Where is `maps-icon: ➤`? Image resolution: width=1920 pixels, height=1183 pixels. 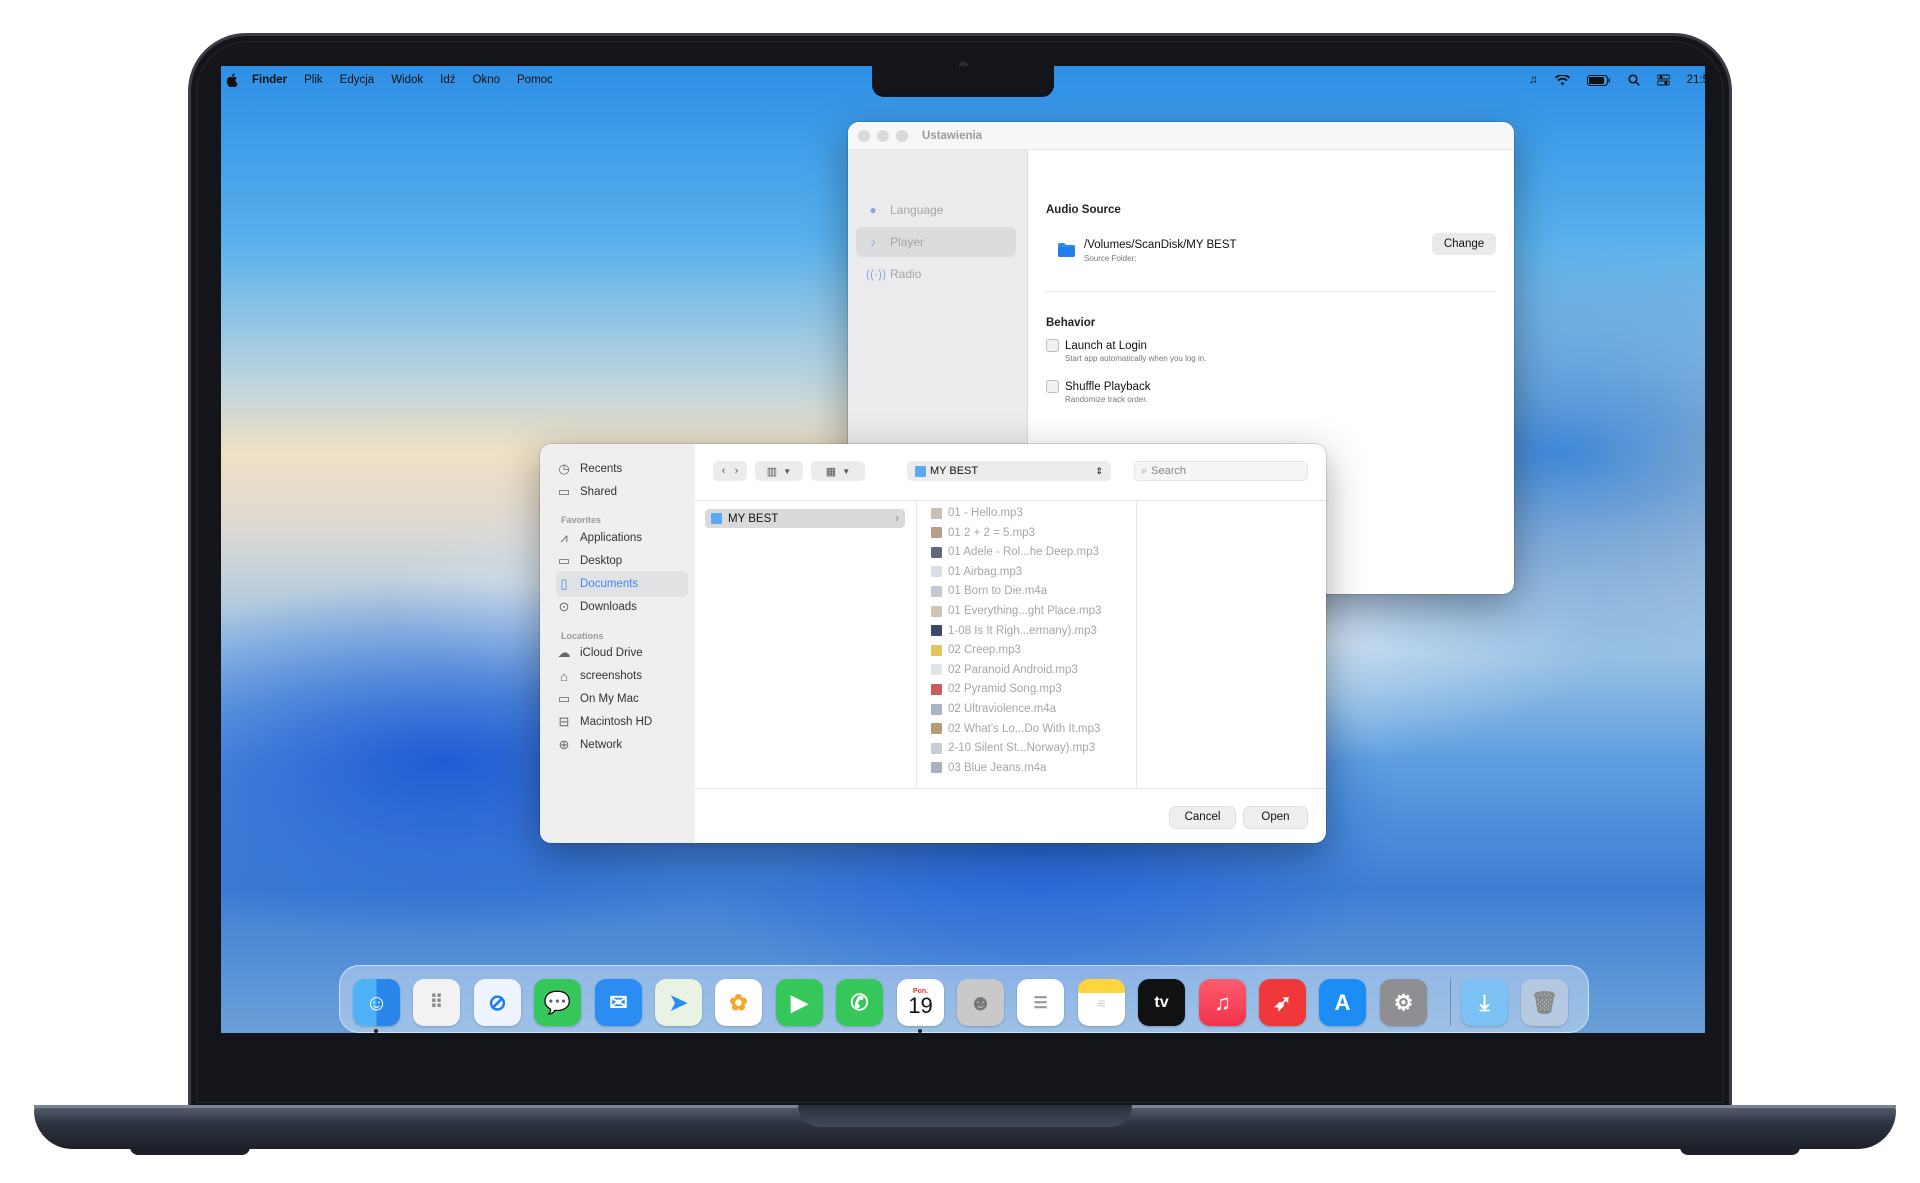 maps-icon: ➤ is located at coordinates (678, 1002).